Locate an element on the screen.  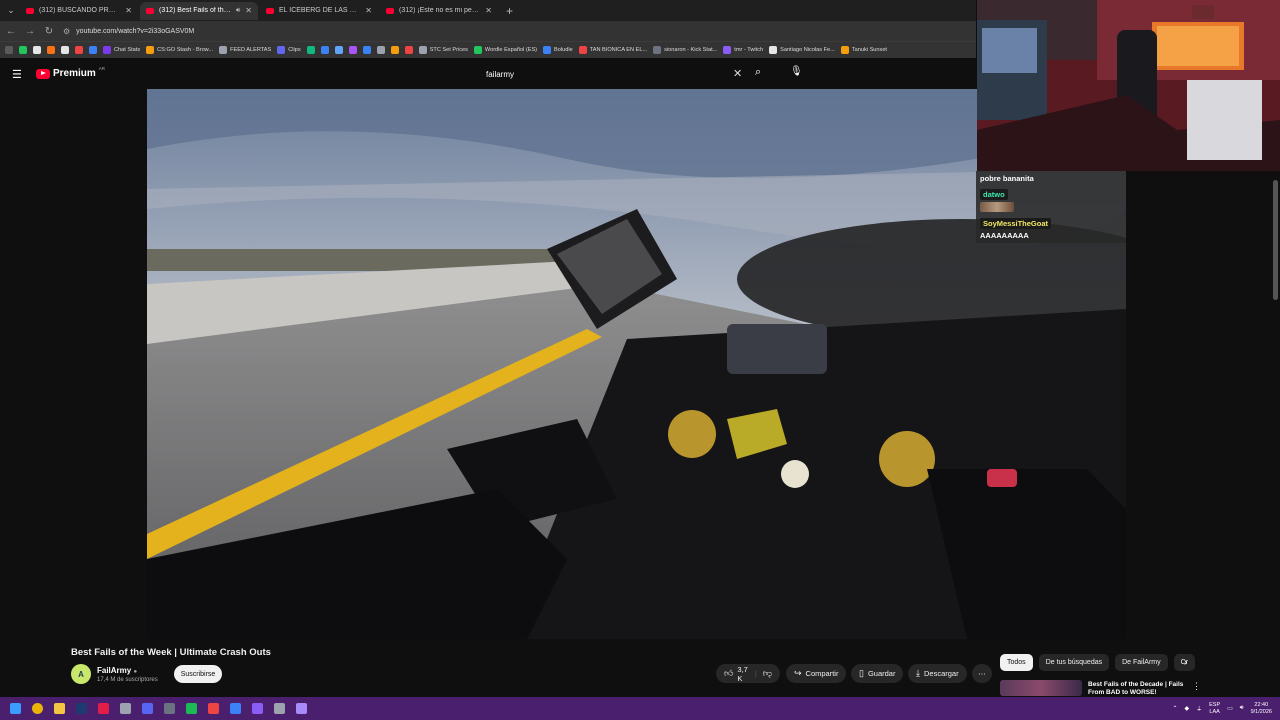
browser-tab-active: (312) Best Fails of the Week 🔊︎ ✕ is located at coordinates (199, 10).